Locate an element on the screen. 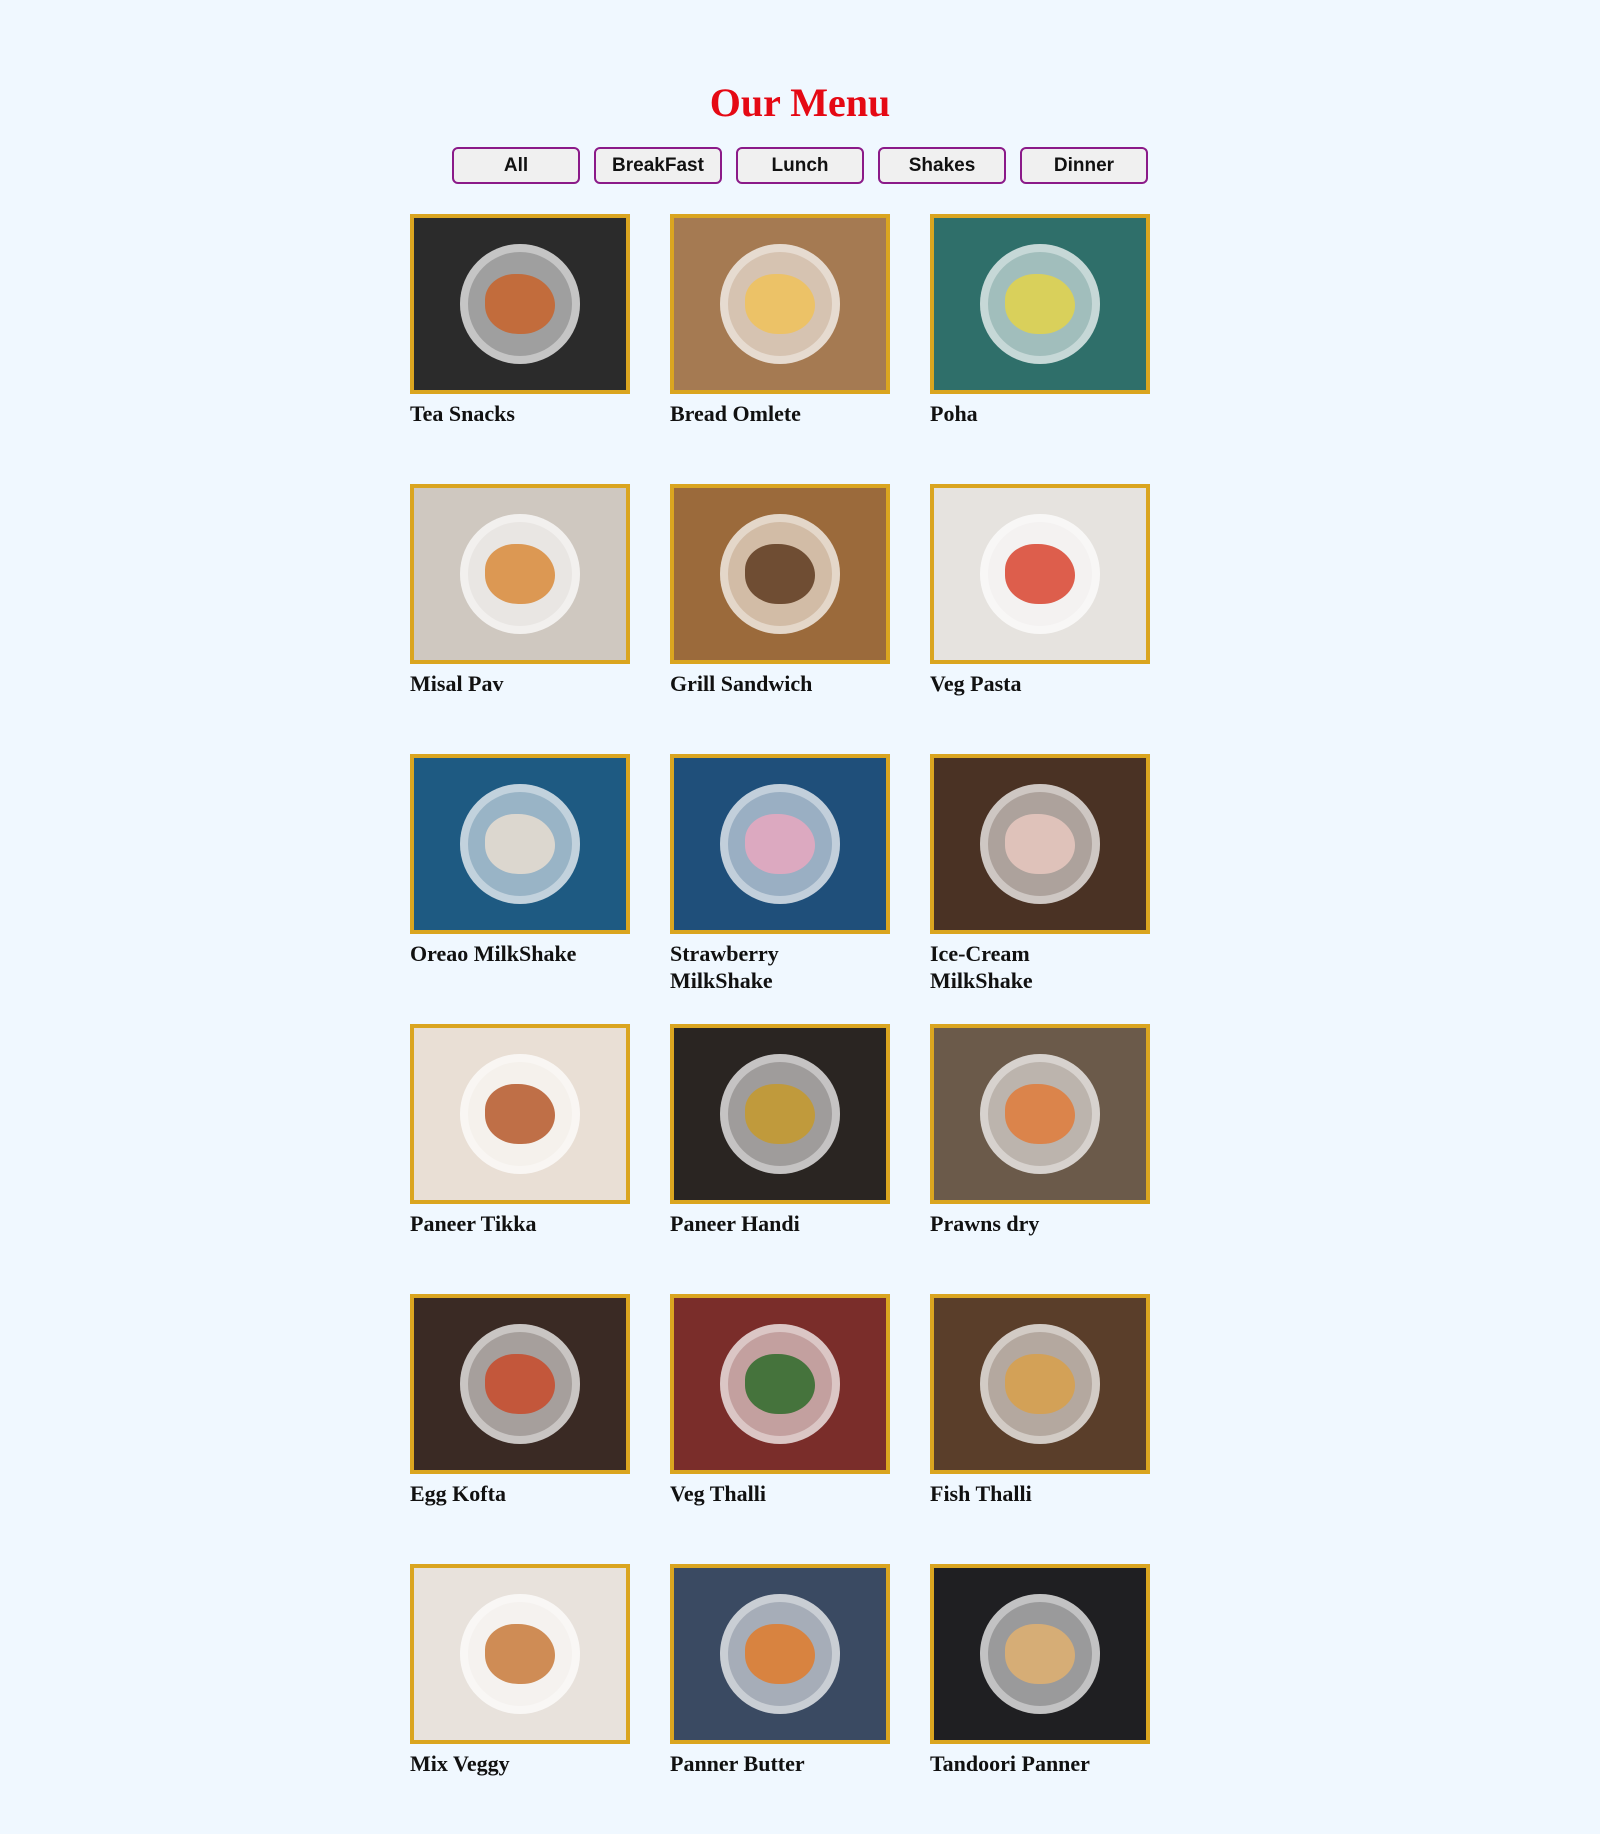 The height and width of the screenshot is (1834, 1600). menu-item-ice-cream-milkshake: Ice-Cream MilkShake is located at coordinates (1040, 889).